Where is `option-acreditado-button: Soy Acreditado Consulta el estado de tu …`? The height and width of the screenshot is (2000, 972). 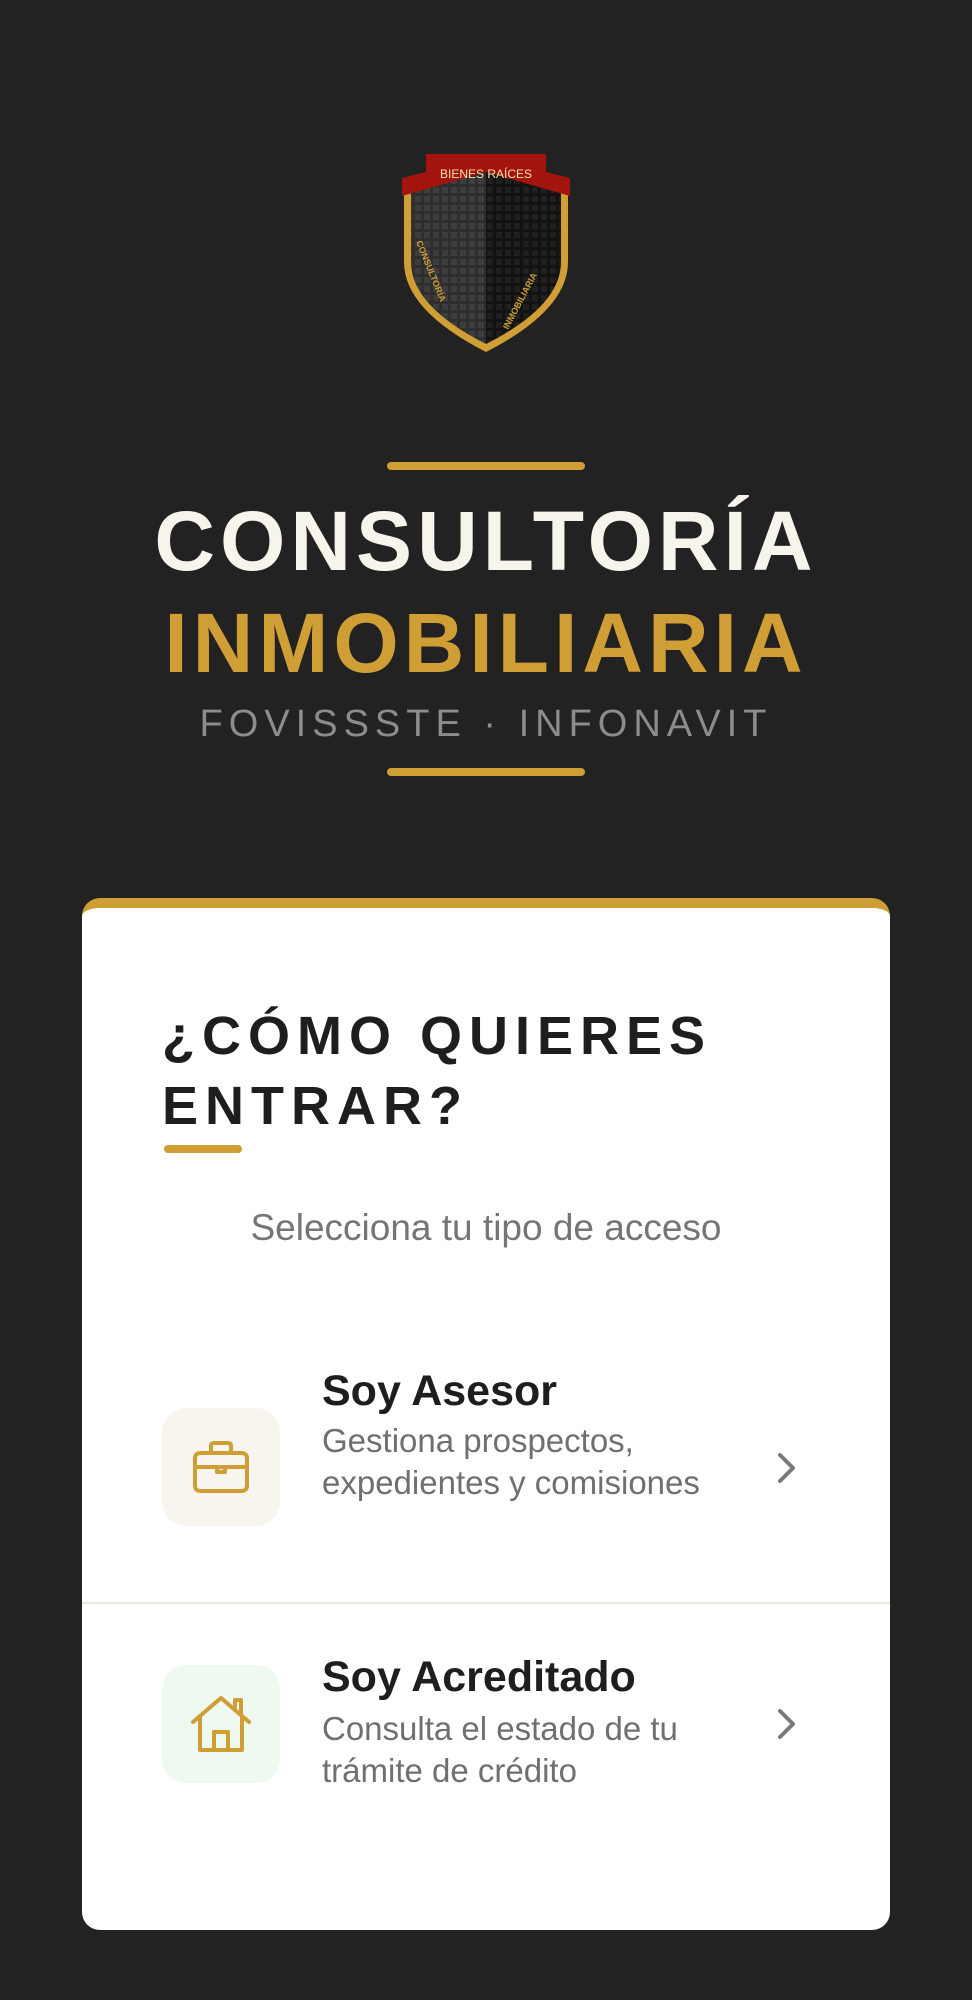 option-acreditado-button: Soy Acreditado Consulta el estado de tu … is located at coordinates (486, 1739).